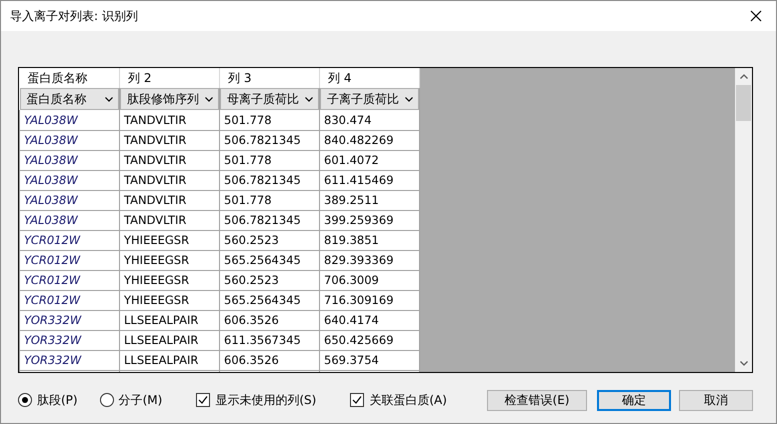  I want to click on table-cell: 569.3754, so click(370, 360).